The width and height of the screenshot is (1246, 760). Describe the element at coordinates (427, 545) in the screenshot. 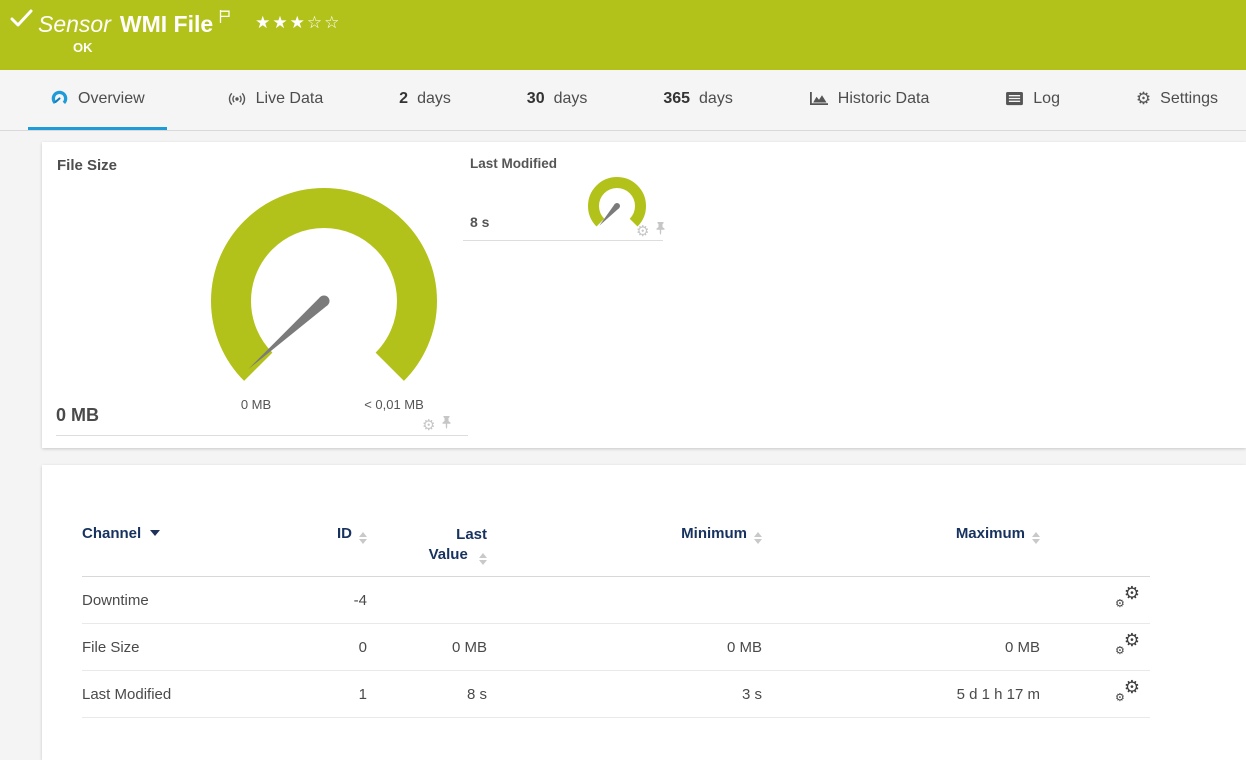

I see `column-header-last-value: Last Value` at that location.